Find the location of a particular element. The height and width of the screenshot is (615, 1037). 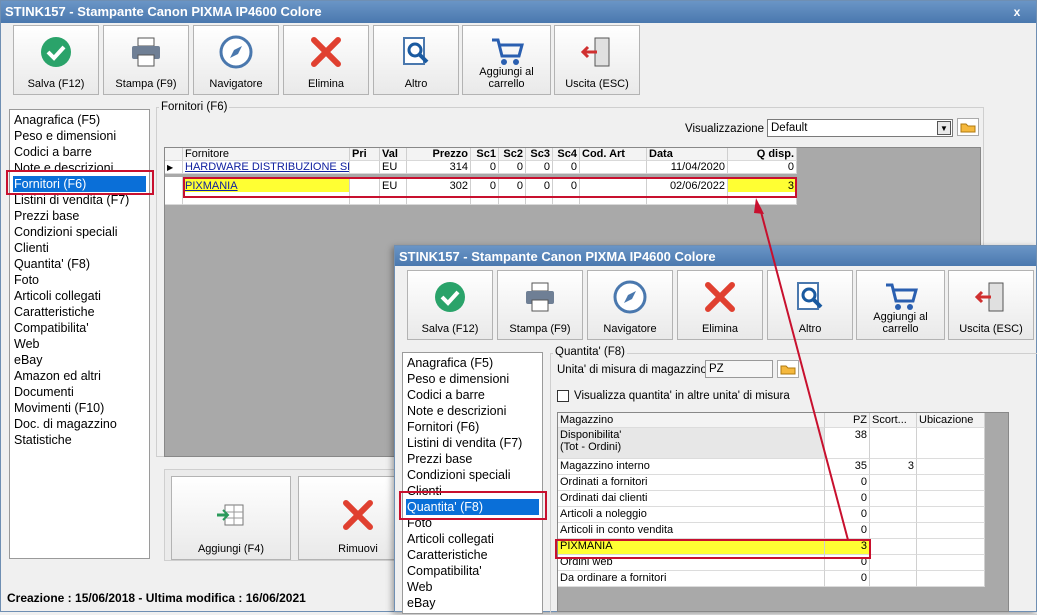

nav-item: Movimenti (F10) is located at coordinates (79, 408).